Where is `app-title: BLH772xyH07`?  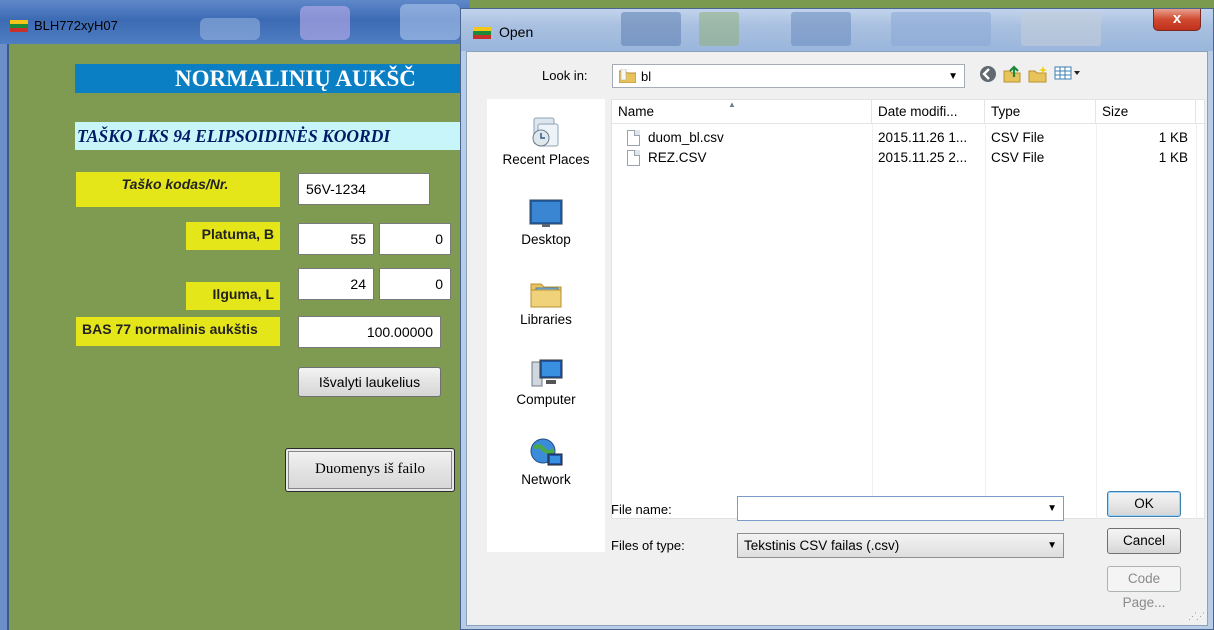 app-title: BLH772xyH07 is located at coordinates (76, 25).